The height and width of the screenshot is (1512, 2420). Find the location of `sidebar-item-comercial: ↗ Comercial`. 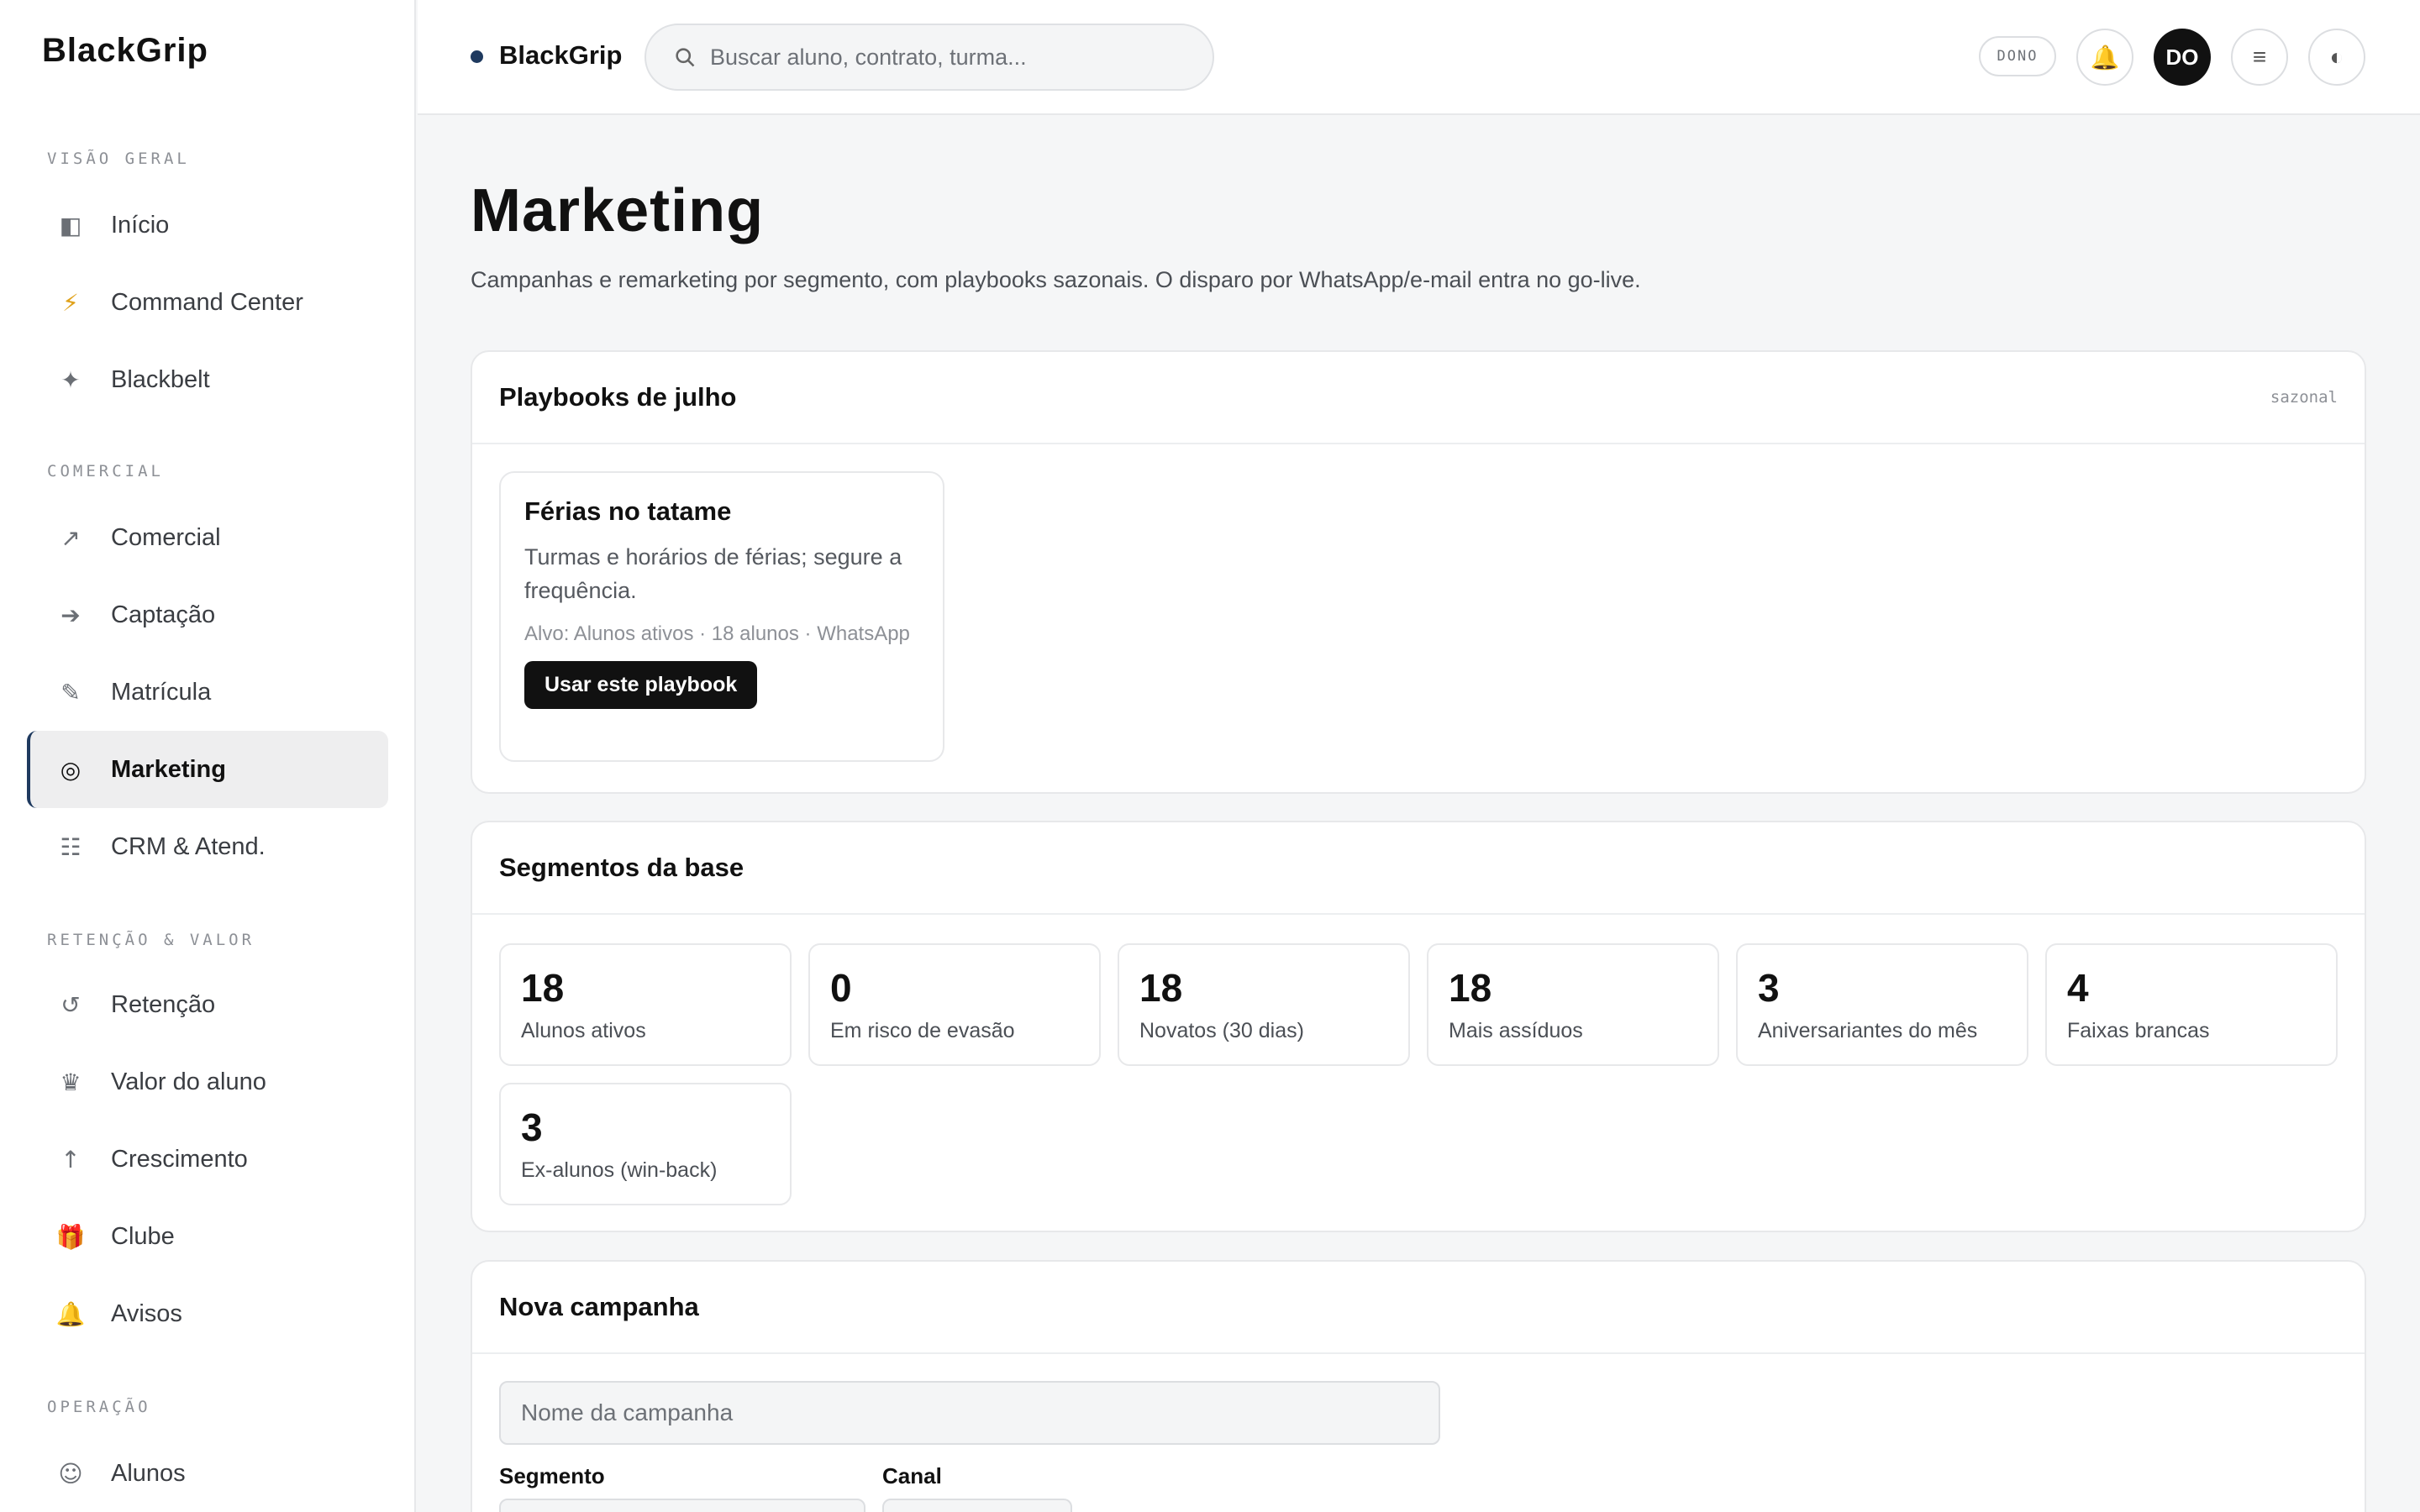

sidebar-item-comercial: ↗ Comercial is located at coordinates (207, 537).